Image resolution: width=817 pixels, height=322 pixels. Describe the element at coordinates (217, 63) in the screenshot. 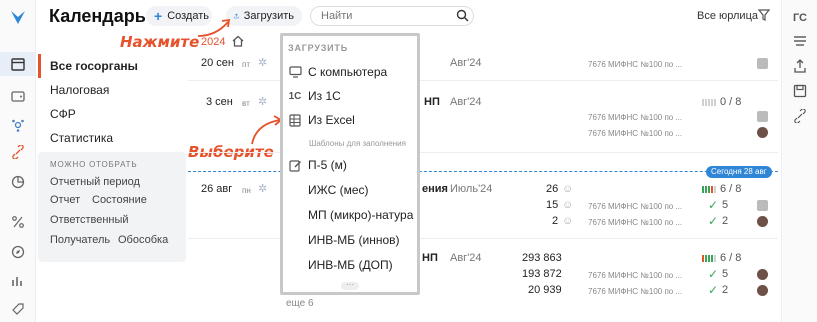

I see `date-day: 20 сен` at that location.